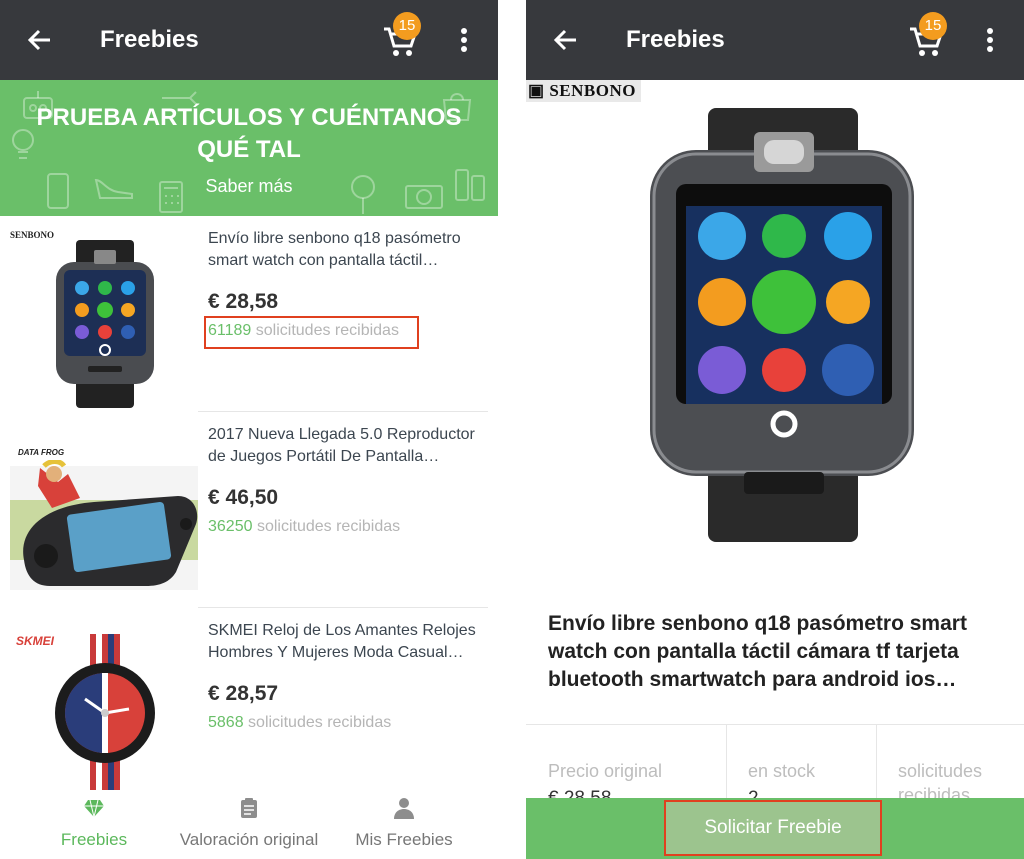 This screenshot has height=859, width=1024. I want to click on person-icon, so click(404, 808).